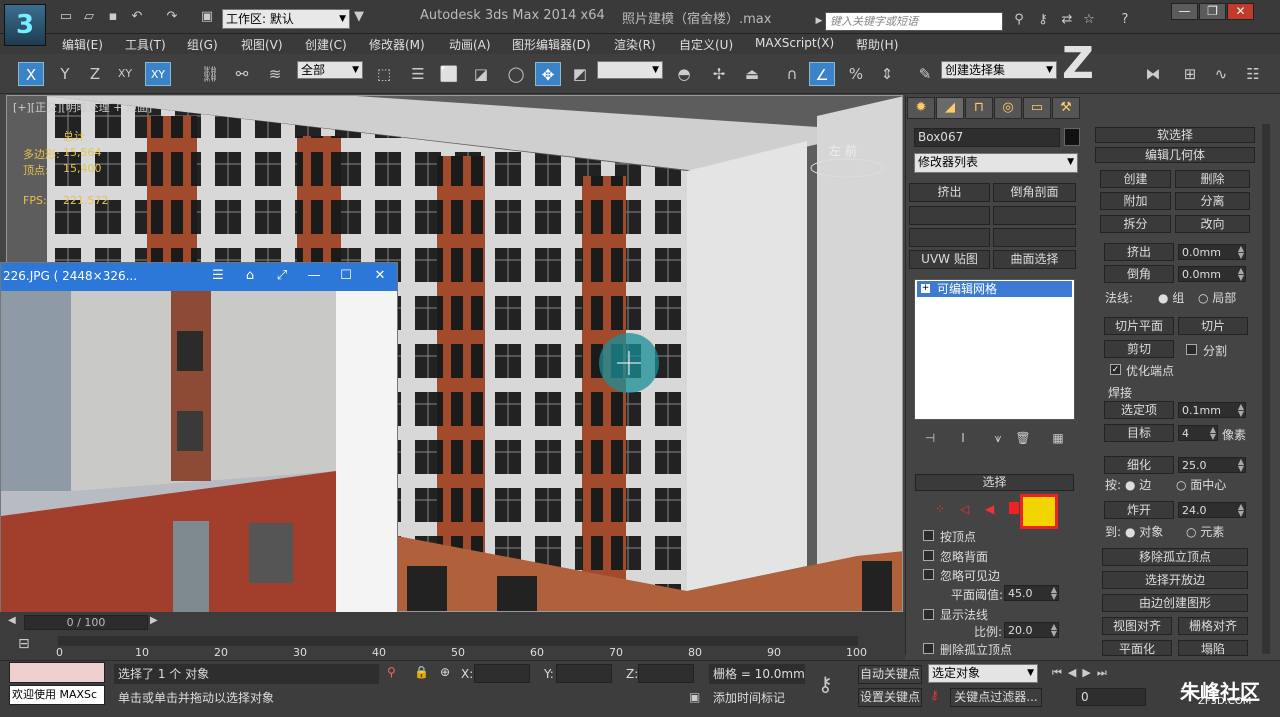 Image resolution: width=1280 pixels, height=717 pixels. Describe the element at coordinates (470, 44) in the screenshot. I see `menu-animation: 动画(A)` at that location.